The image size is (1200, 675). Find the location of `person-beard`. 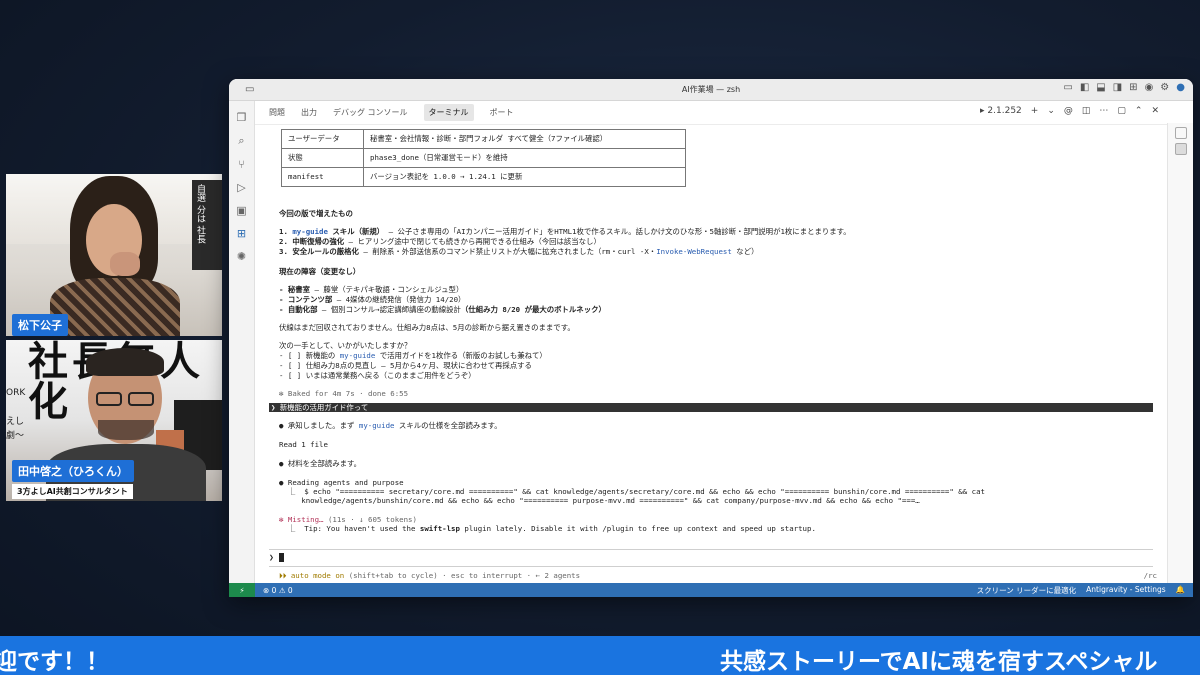

person-beard is located at coordinates (126, 430).